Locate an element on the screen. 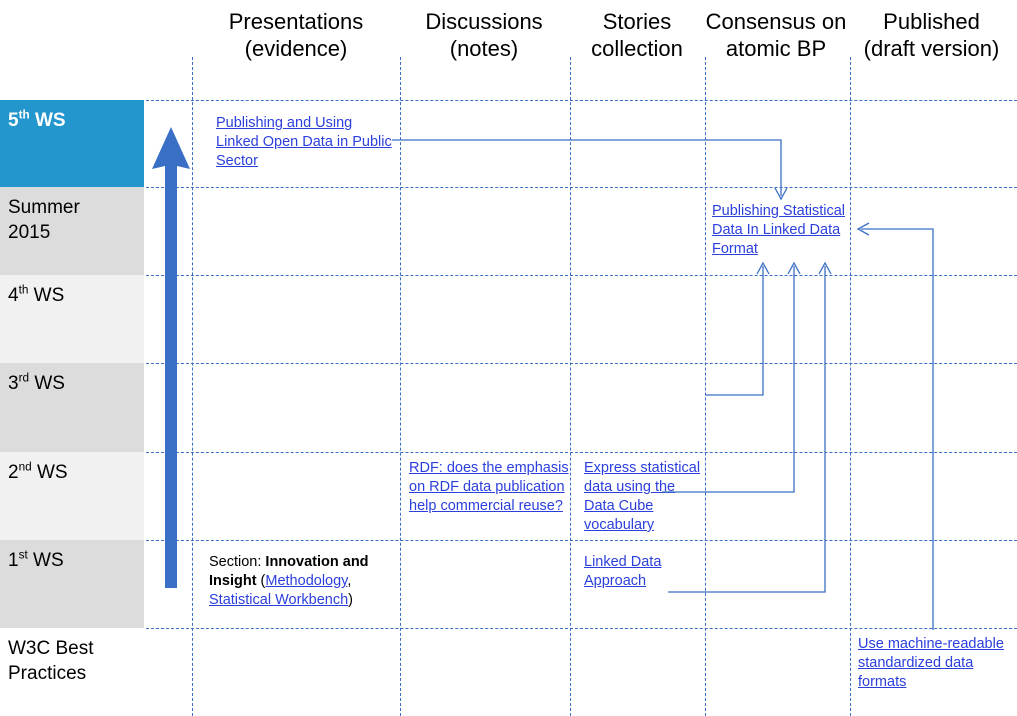 The width and height of the screenshot is (1017, 716). column-header-consensus-line2: atomic BP is located at coordinates (776, 48).